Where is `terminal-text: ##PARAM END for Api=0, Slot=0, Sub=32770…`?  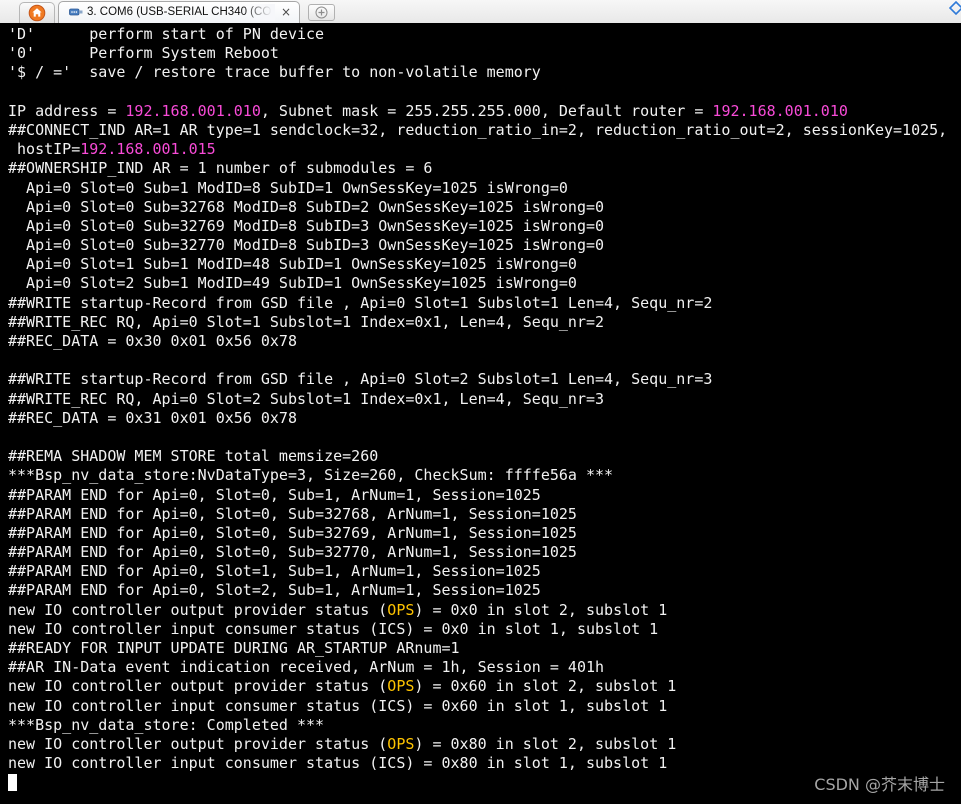
terminal-text: ##PARAM END for Api=0, Slot=0, Sub=32770… is located at coordinates (292, 552).